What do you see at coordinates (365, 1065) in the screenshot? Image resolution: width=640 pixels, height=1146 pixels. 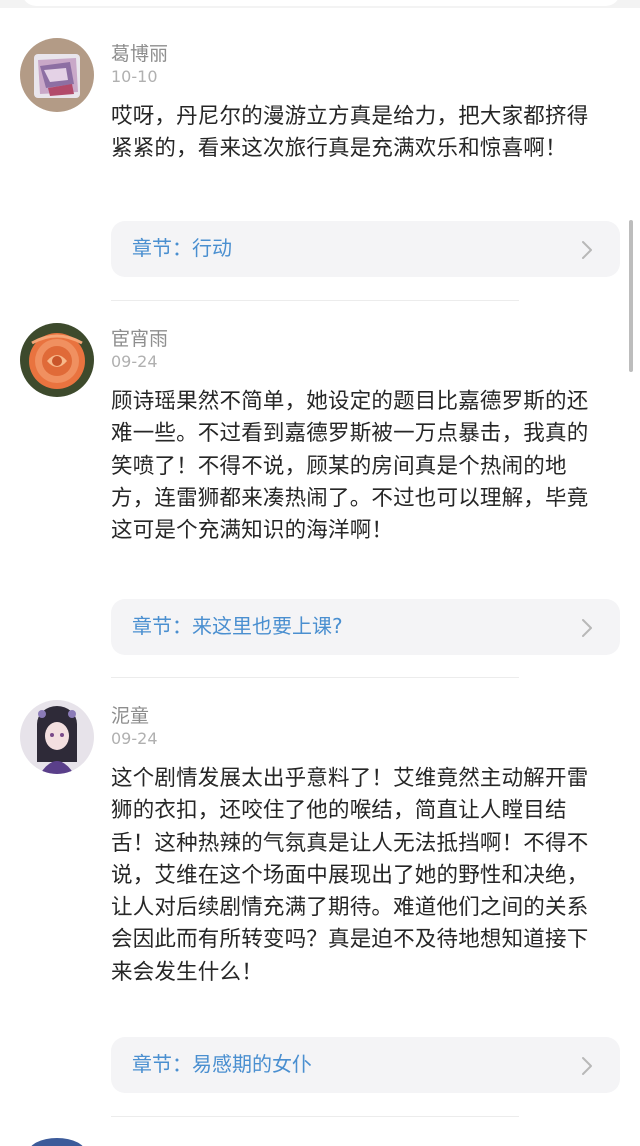 I see `chapter-link: 章节：易感期的女仆` at bounding box center [365, 1065].